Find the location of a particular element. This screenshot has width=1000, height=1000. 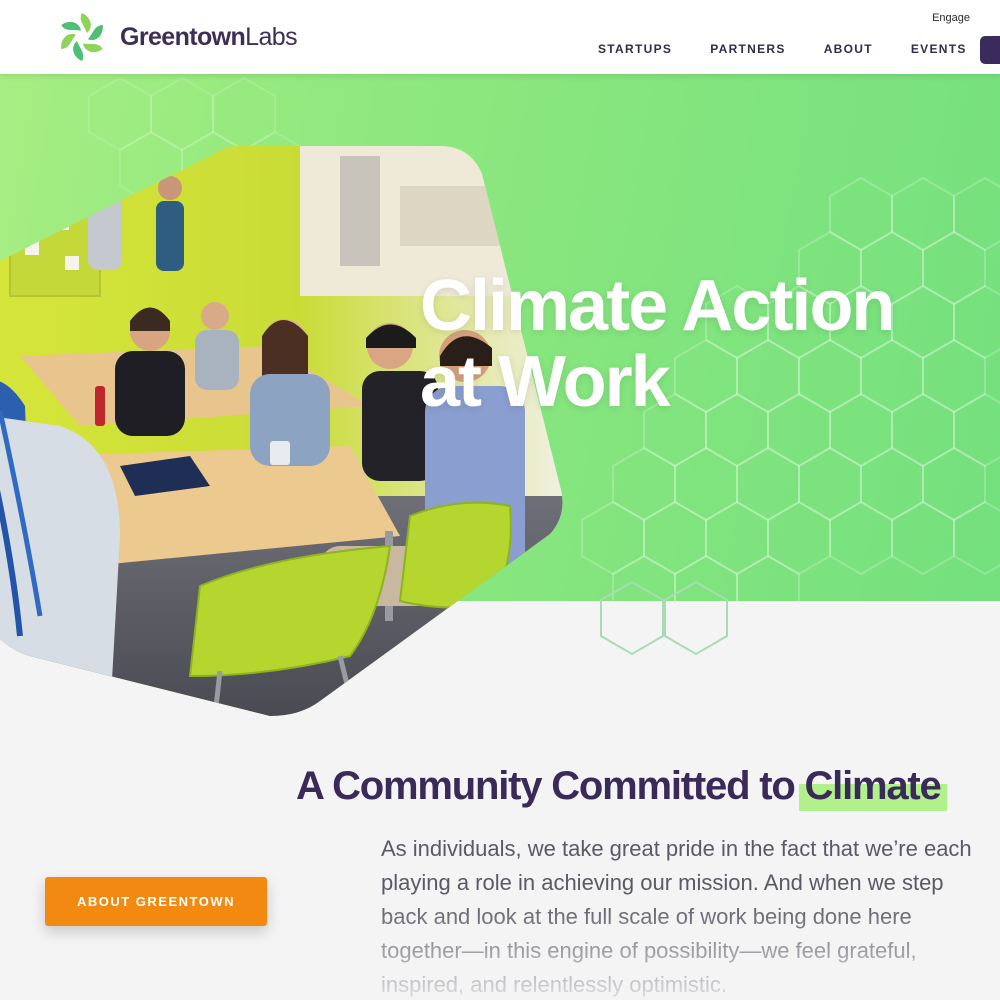

hero-title-line-2: at Work is located at coordinates (545, 382).